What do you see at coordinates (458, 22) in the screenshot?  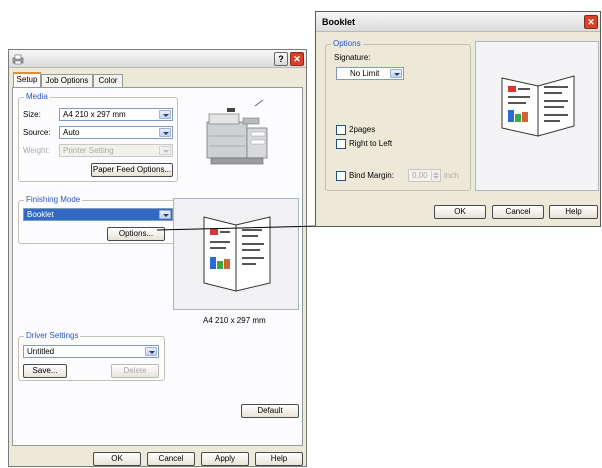 I see `booklet-title-bar: Booklet ✕` at bounding box center [458, 22].